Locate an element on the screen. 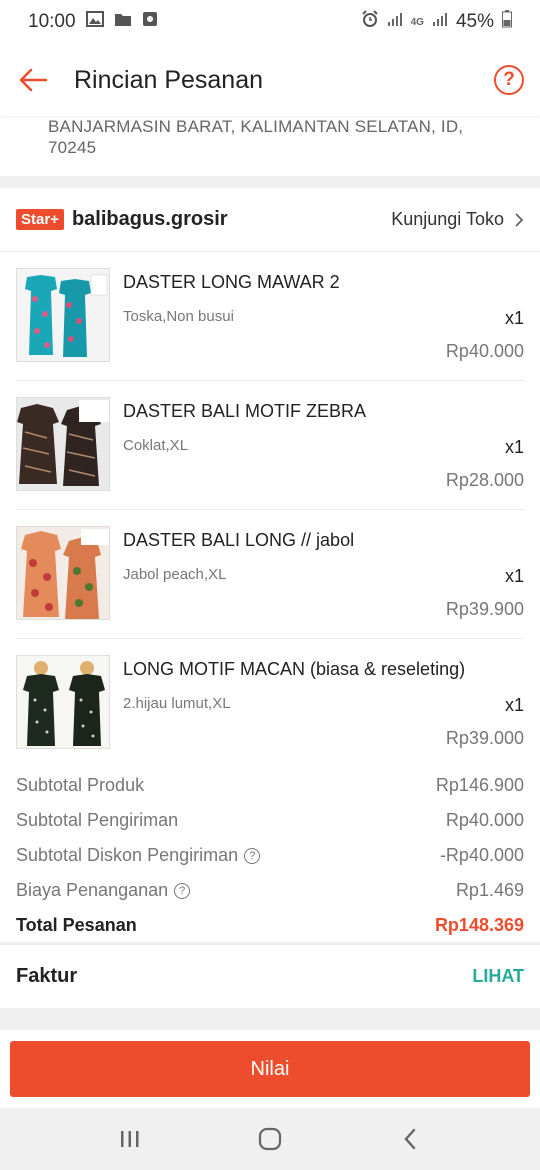 This screenshot has height=1170, width=540. back-chevron-icon is located at coordinates (410, 1139).